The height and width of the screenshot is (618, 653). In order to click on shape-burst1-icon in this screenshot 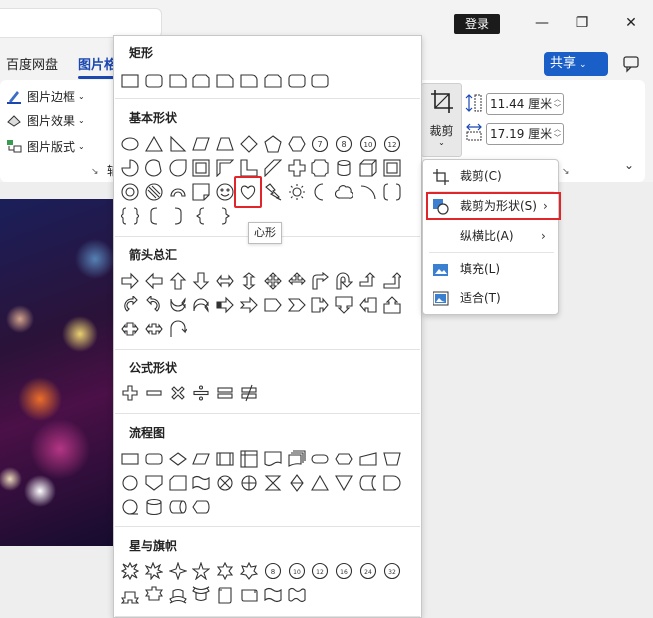, I will do `click(130, 571)`.